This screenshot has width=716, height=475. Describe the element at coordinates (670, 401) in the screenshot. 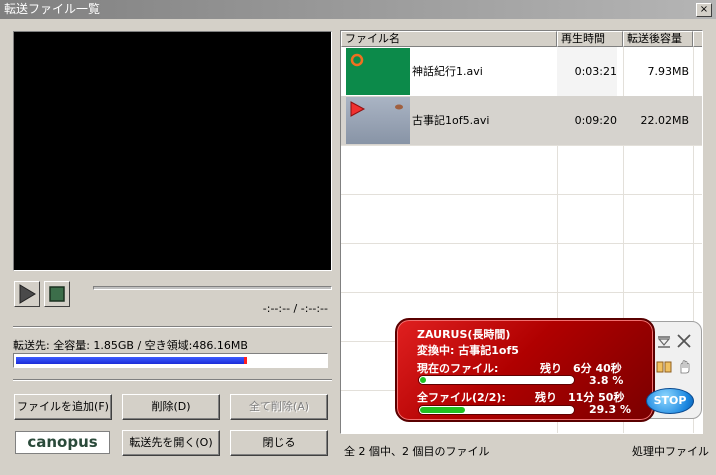

I see `stop-button: STOP` at that location.